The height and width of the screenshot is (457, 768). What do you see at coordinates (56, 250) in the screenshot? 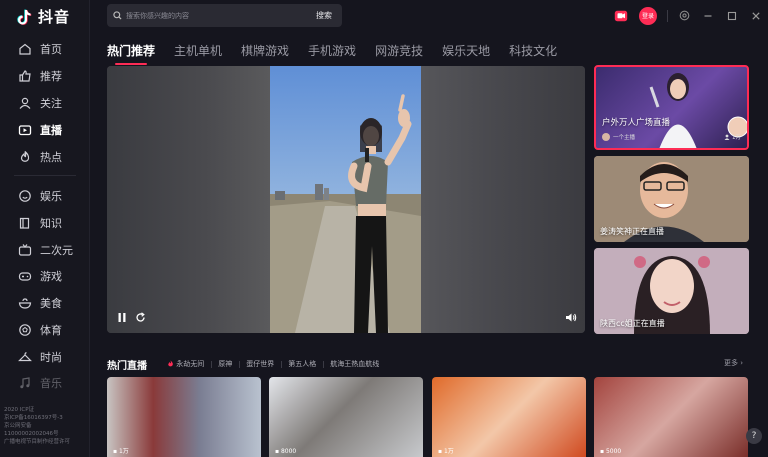
I see `sidebar-item-label: 二次元` at bounding box center [56, 250].